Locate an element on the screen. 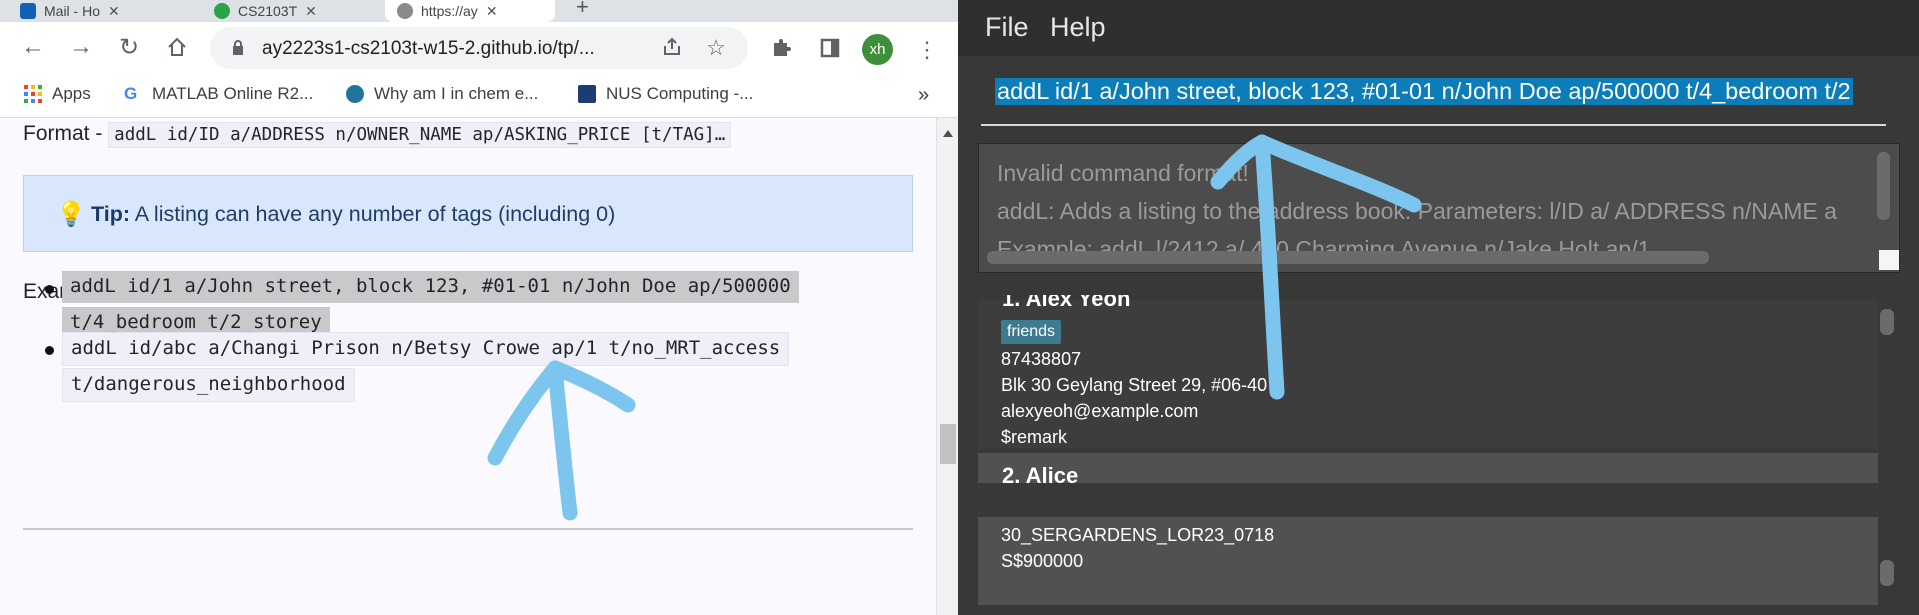 The height and width of the screenshot is (615, 1919). tab-strip: Mail - Ho ✕ CS2103T ✕ https://ay ✕ + is located at coordinates (479, 11).